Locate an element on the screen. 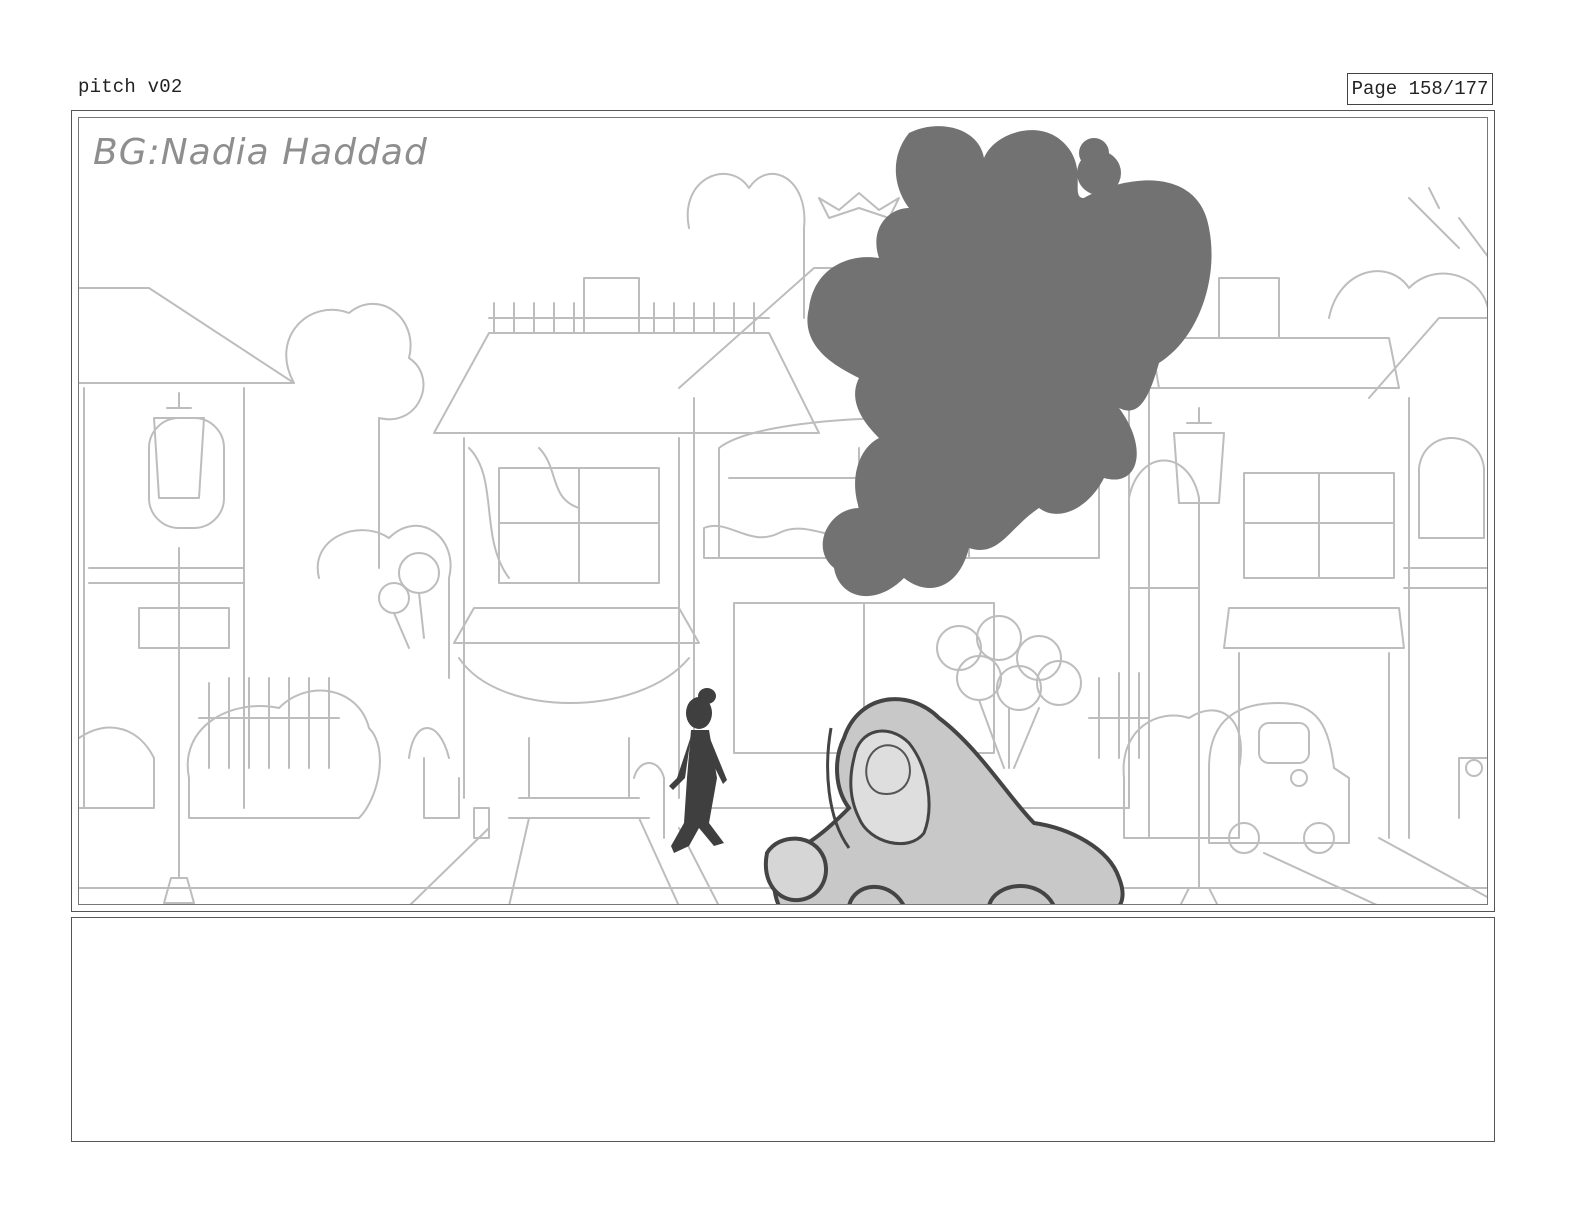 Image resolution: width=1584 pixels, height=1224 pixels. page-number: Page 158/177 is located at coordinates (1420, 89).